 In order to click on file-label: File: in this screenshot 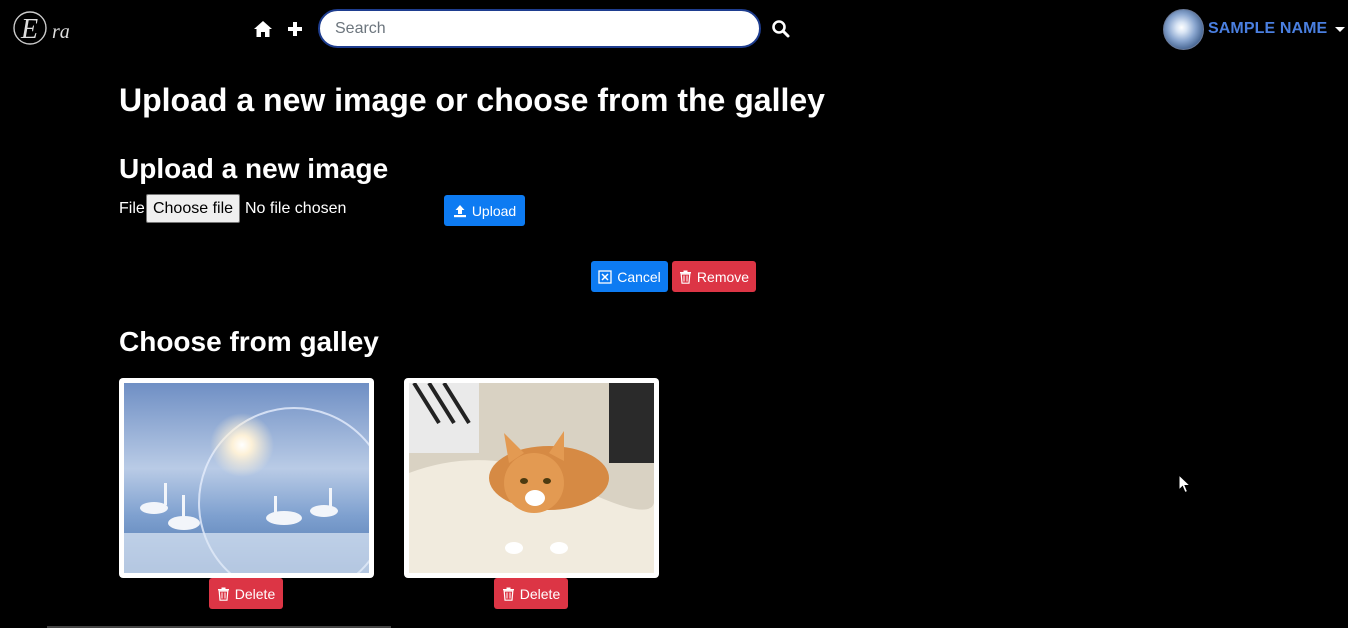, I will do `click(134, 208)`.